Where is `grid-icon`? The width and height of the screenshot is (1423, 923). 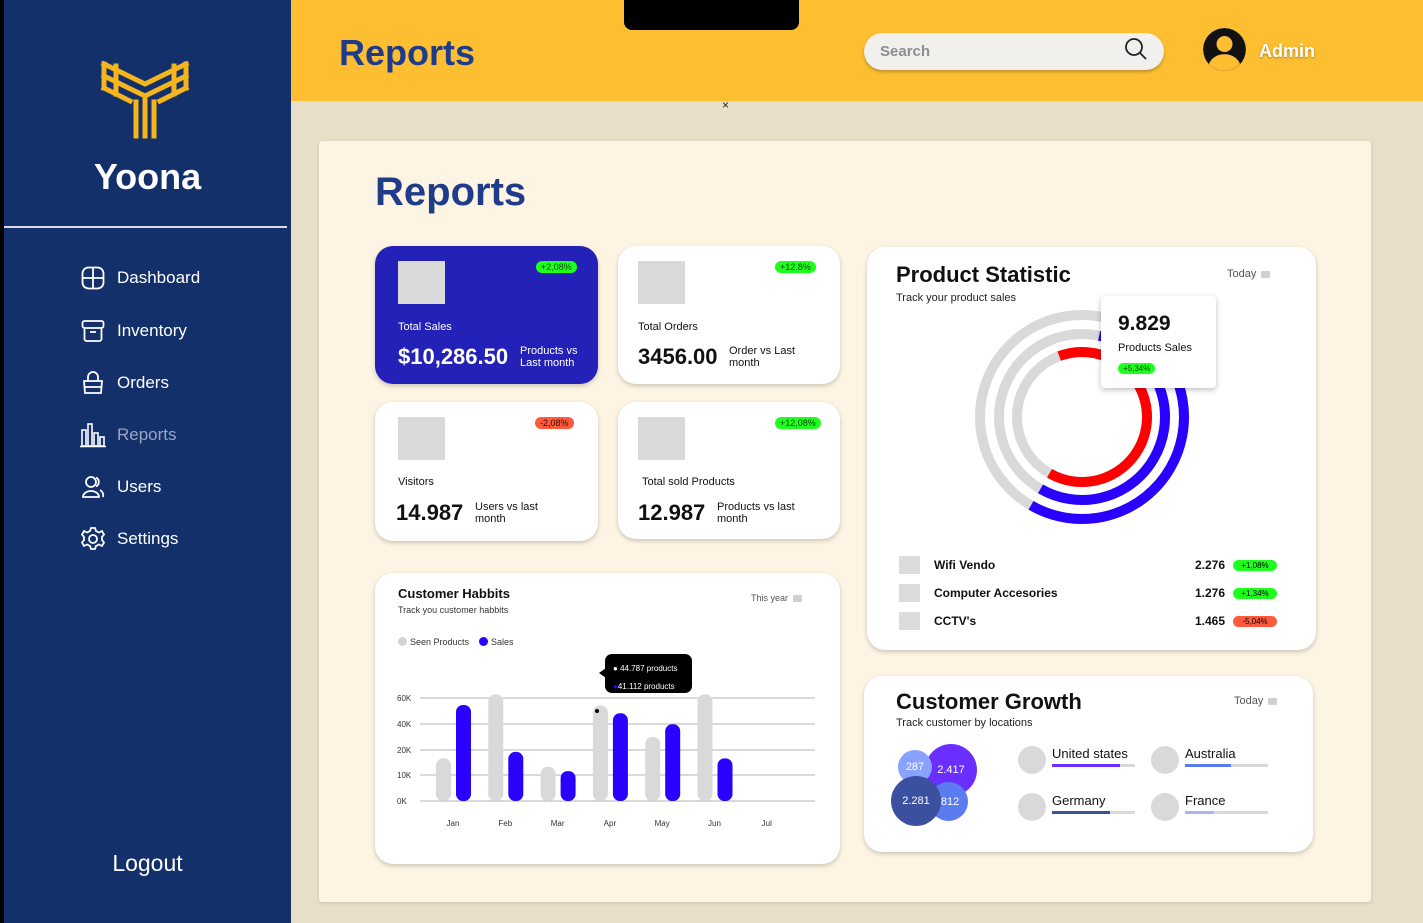
grid-icon is located at coordinates (93, 278).